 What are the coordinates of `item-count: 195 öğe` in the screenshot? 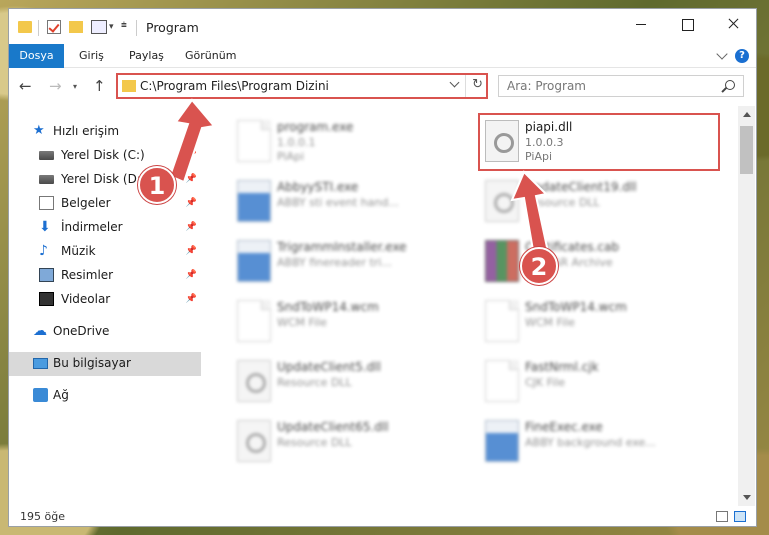 It's located at (42, 516).